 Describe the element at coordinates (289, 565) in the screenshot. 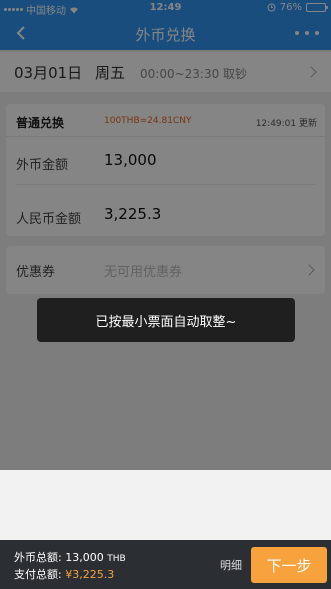

I see `next-step-button: 下一步` at that location.